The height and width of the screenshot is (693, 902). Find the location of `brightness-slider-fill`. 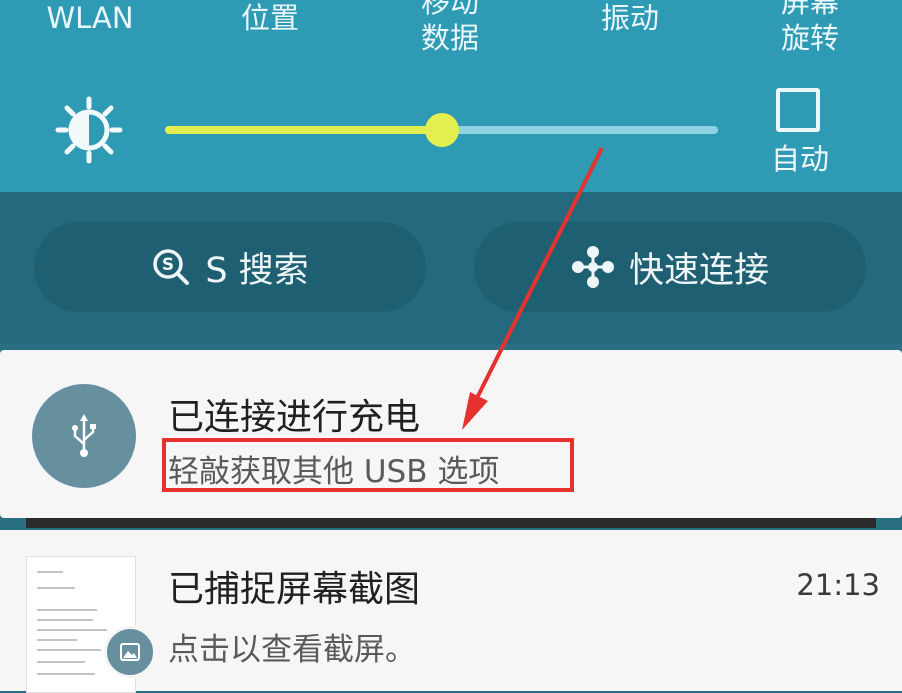

brightness-slider-fill is located at coordinates (303, 130).